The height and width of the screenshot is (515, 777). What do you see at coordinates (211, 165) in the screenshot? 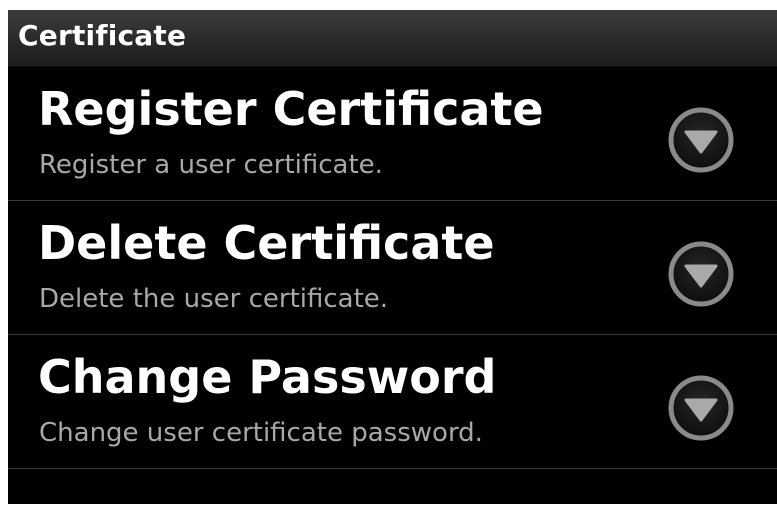
I see `item-summary: Register a user certificate.` at bounding box center [211, 165].